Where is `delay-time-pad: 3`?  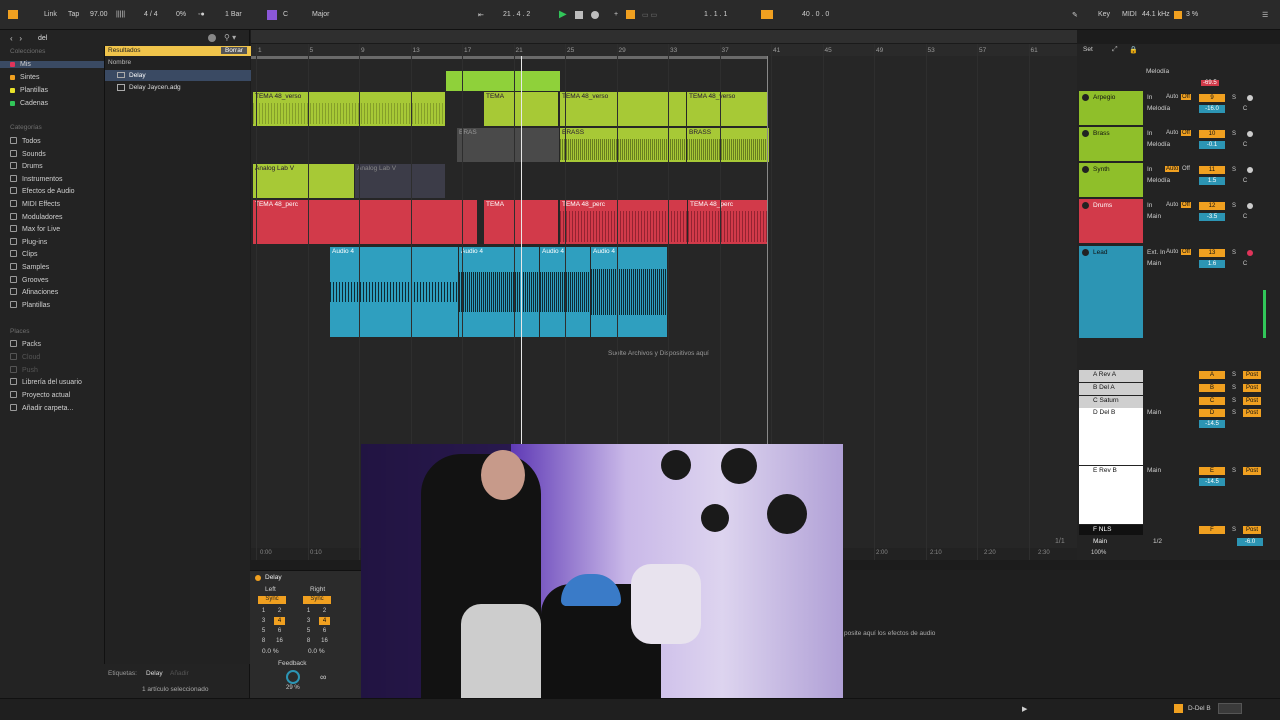 delay-time-pad: 3 is located at coordinates (308, 621).